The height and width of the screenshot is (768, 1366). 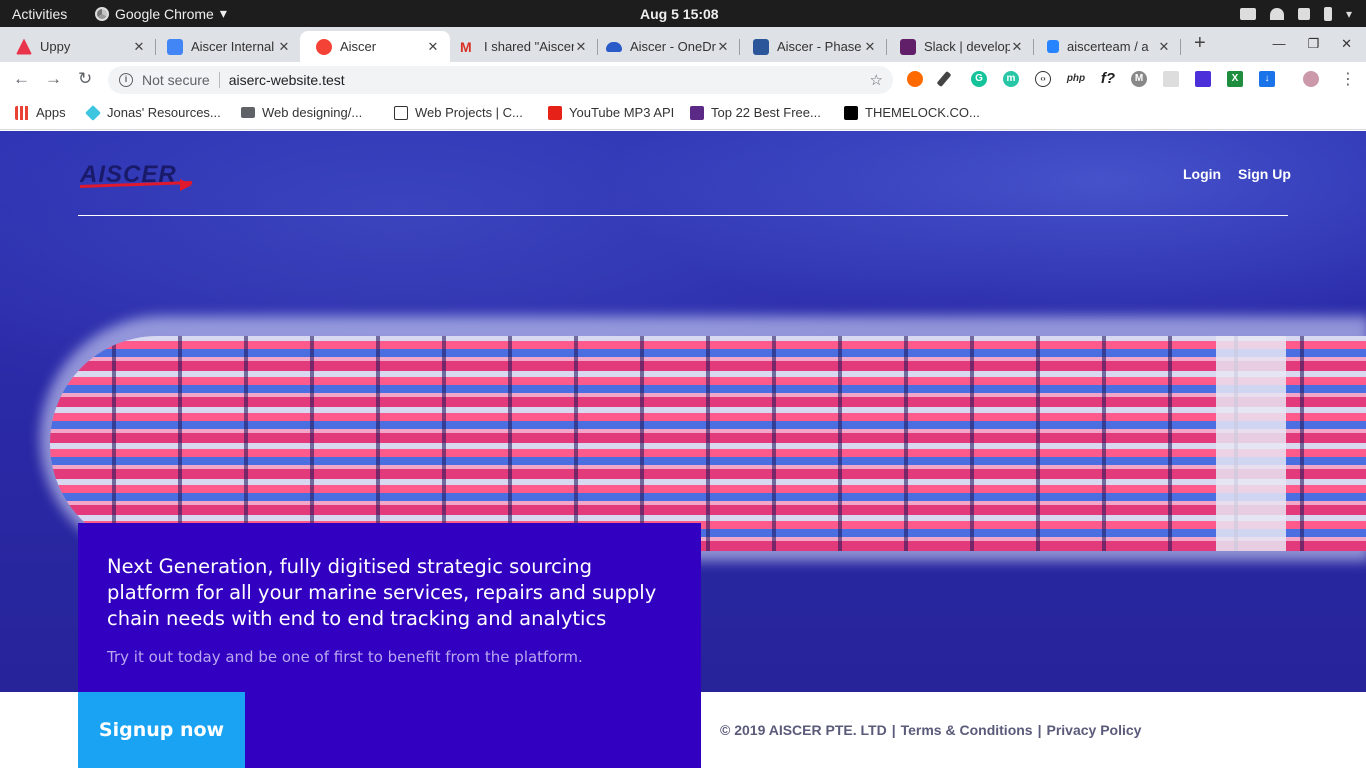 I want to click on tab-title: aiscerteam / a, so click(x=1108, y=46).